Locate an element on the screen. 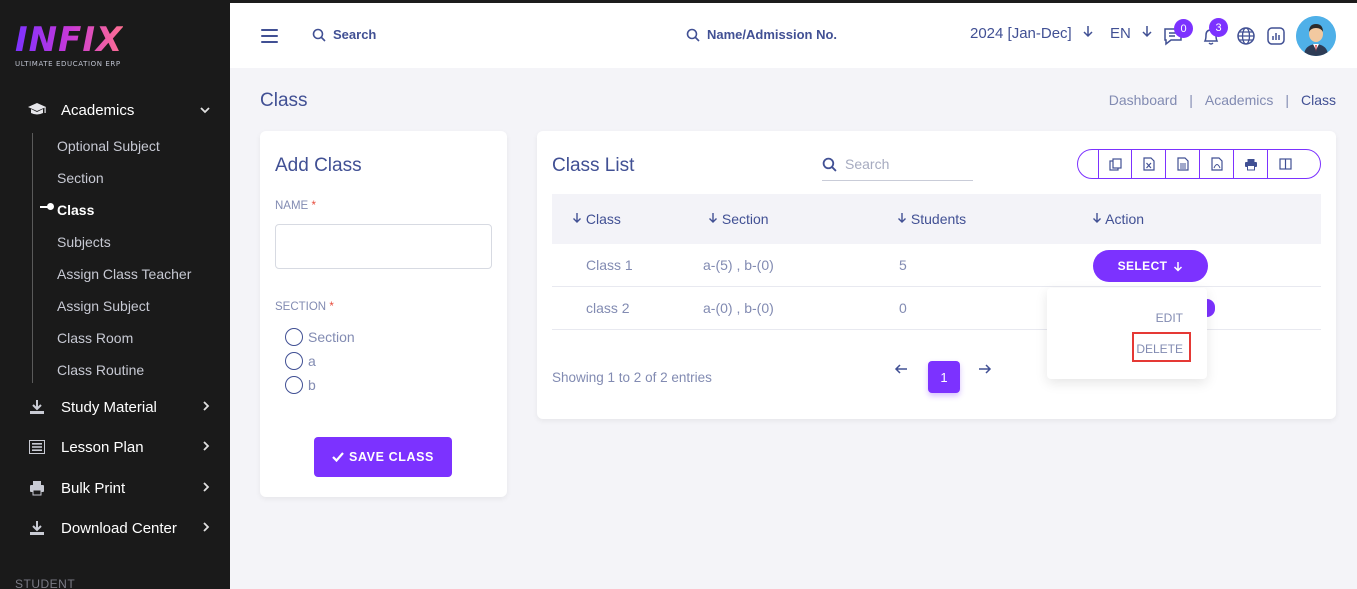 The height and width of the screenshot is (589, 1357). class-name-input is located at coordinates (383, 246).